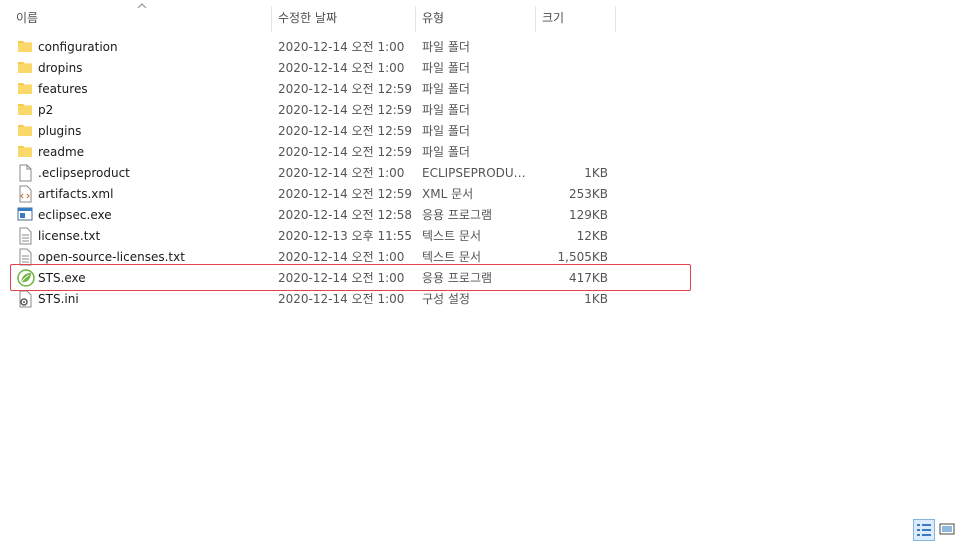 This screenshot has width=965, height=550. What do you see at coordinates (345, 215) in the screenshot?
I see `file-date: 2020-12-14 오전 12:58` at bounding box center [345, 215].